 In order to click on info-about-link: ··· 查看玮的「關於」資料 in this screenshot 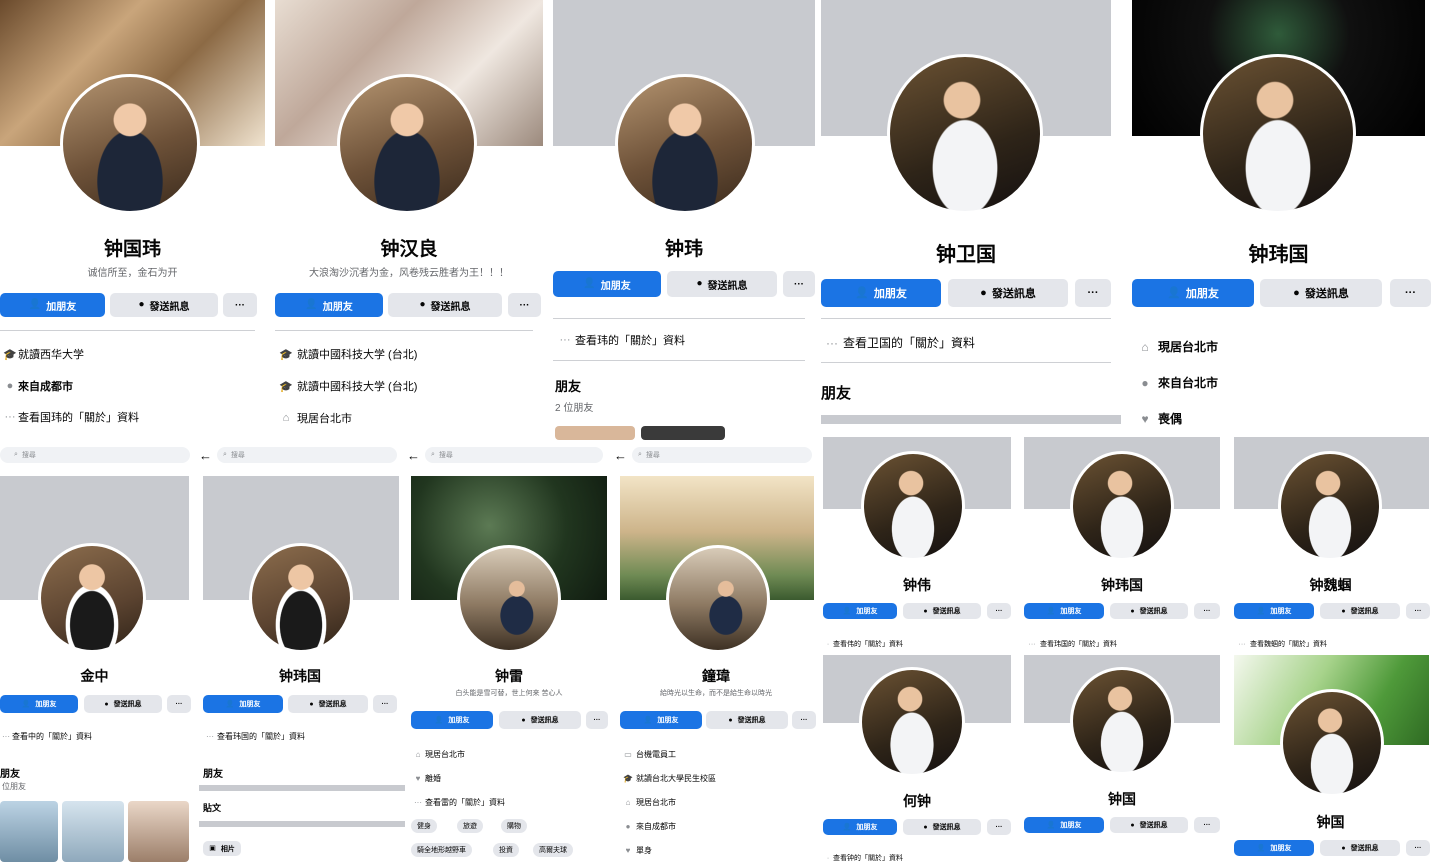, I will do `click(620, 340)`.